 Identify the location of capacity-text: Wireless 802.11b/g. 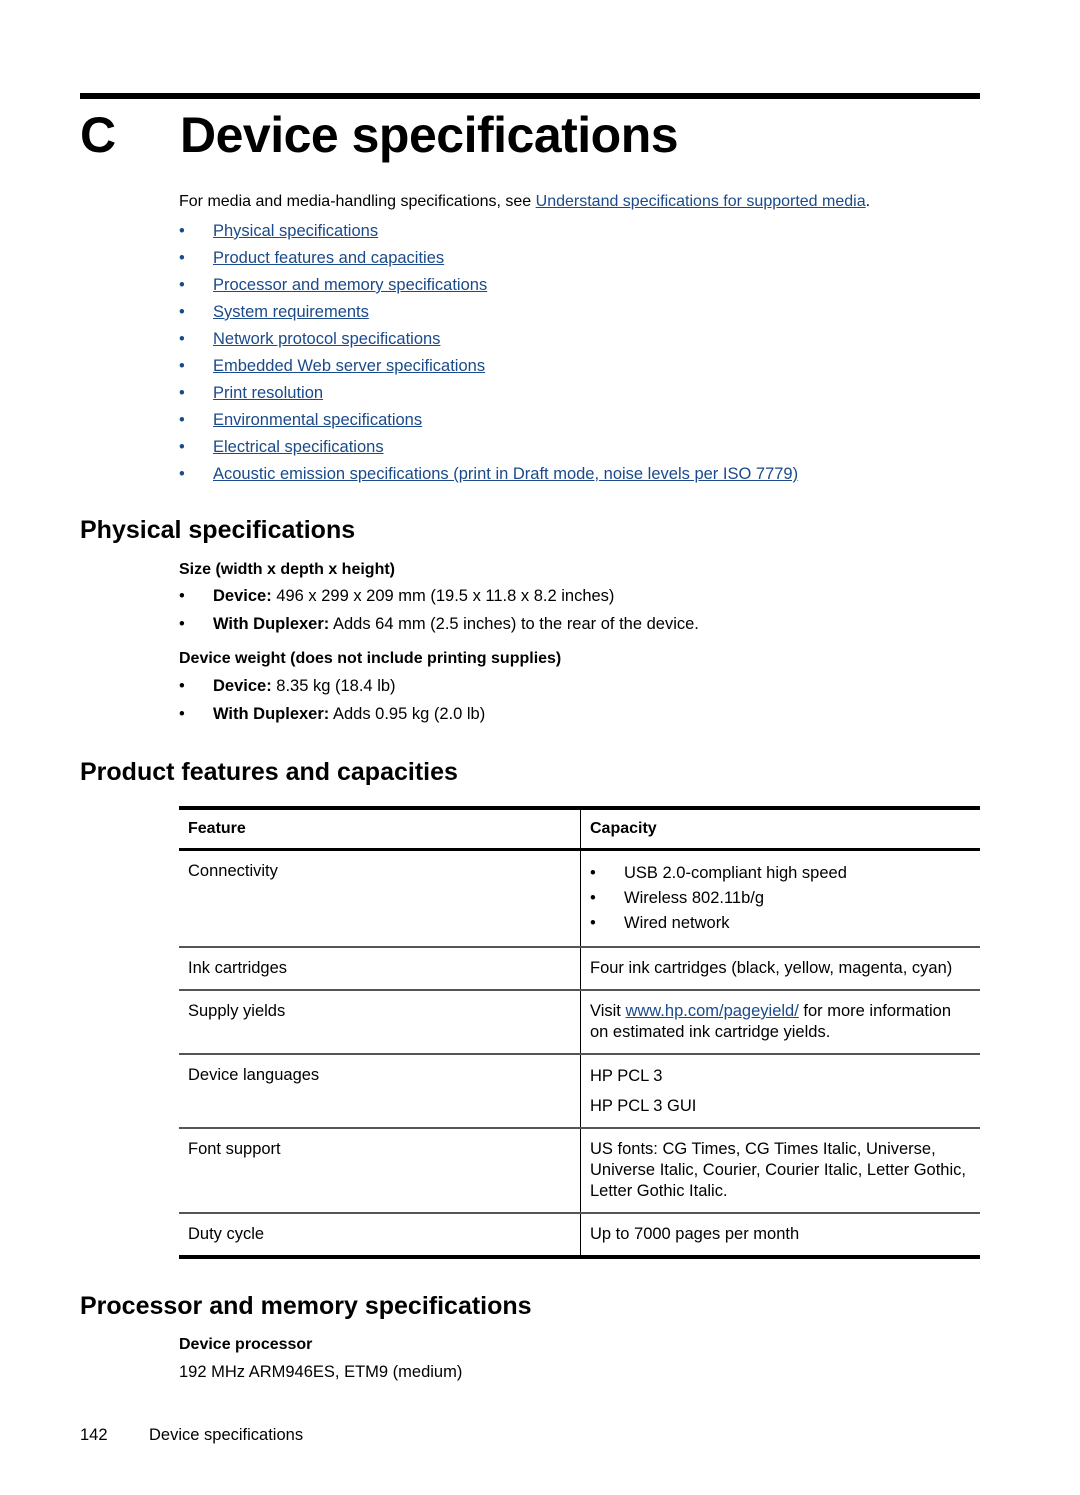
(694, 898).